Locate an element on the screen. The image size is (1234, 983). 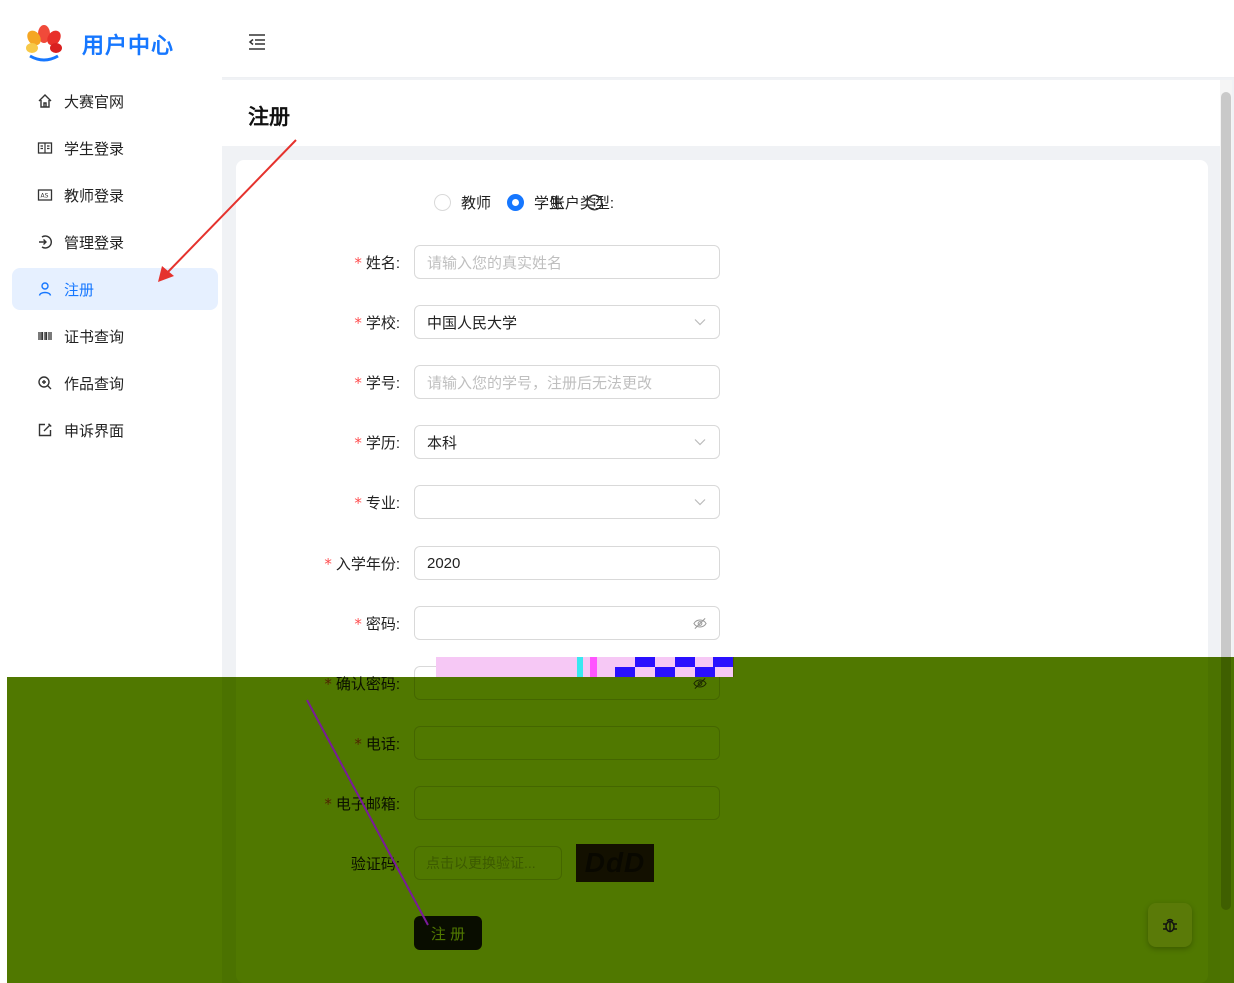
name-label: * 姓名: is located at coordinates (377, 262).